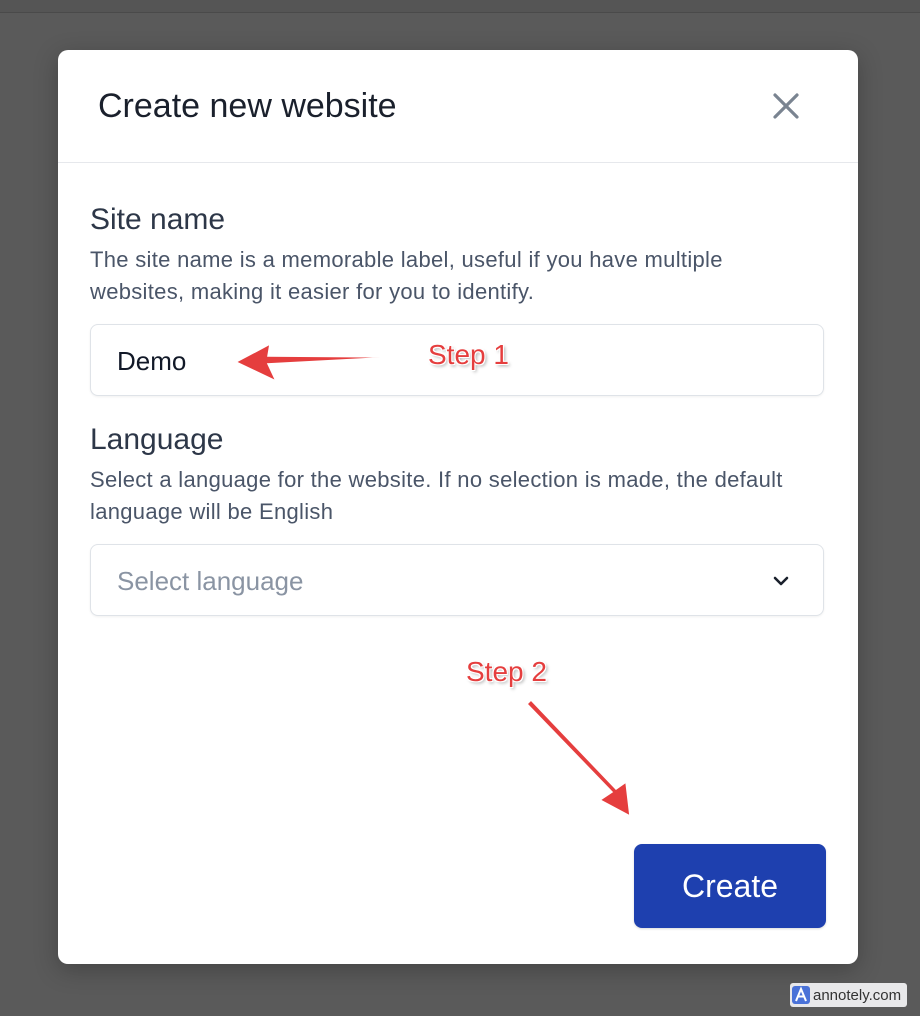 This screenshot has height=1016, width=920. I want to click on chevron-down-icon, so click(781, 581).